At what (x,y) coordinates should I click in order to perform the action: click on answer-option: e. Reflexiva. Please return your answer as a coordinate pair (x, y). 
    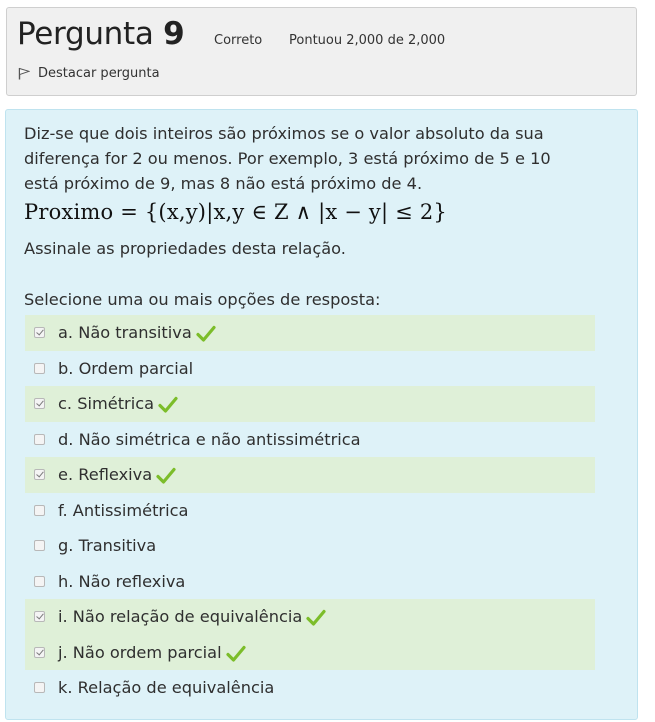
    Looking at the image, I should click on (310, 475).